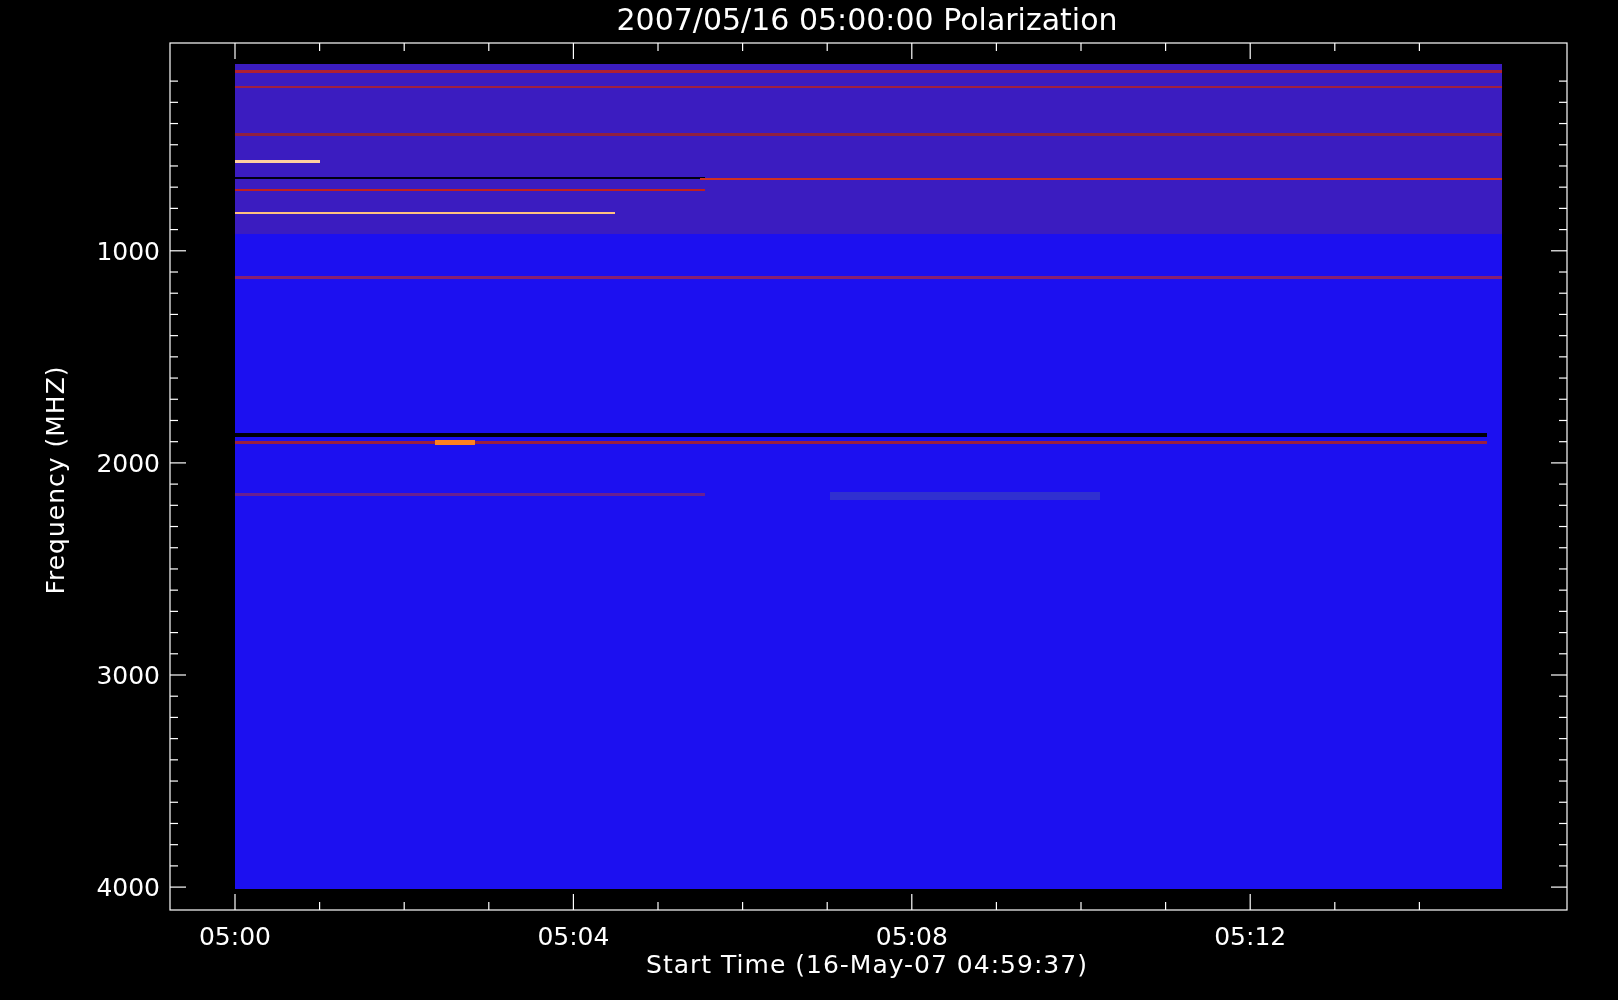 This screenshot has width=1618, height=1000. I want to click on plot-title: 2007/05/16 05:00:00 Polarization, so click(867, 19).